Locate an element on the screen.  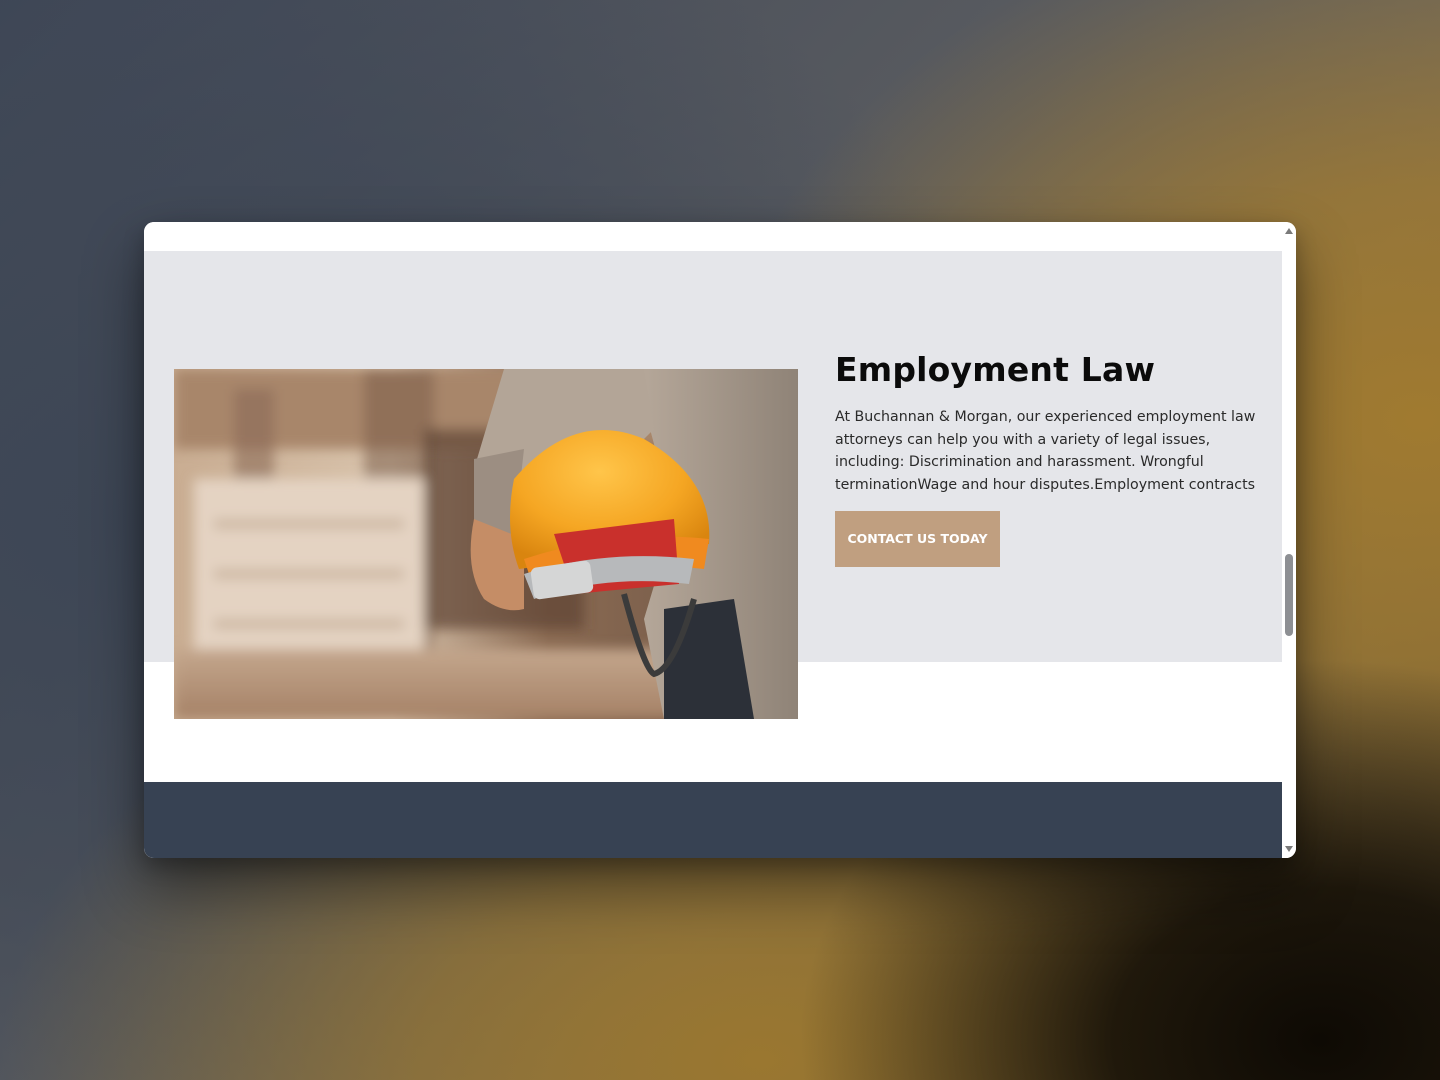
scroll-up-arrow-icon is located at coordinates (1289, 231).